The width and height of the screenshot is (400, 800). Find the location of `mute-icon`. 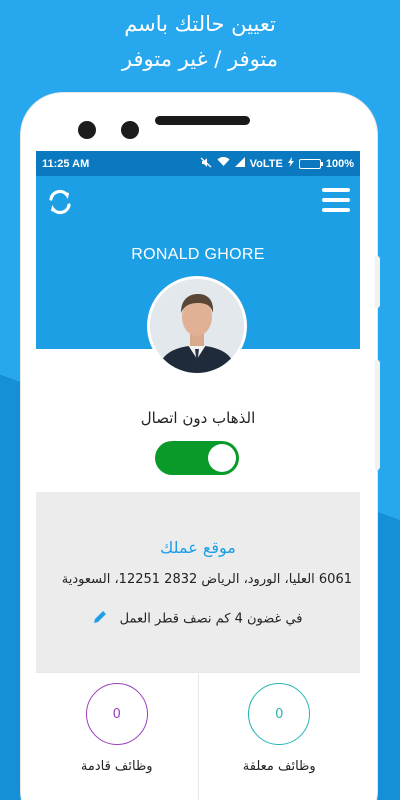

mute-icon is located at coordinates (206, 164).